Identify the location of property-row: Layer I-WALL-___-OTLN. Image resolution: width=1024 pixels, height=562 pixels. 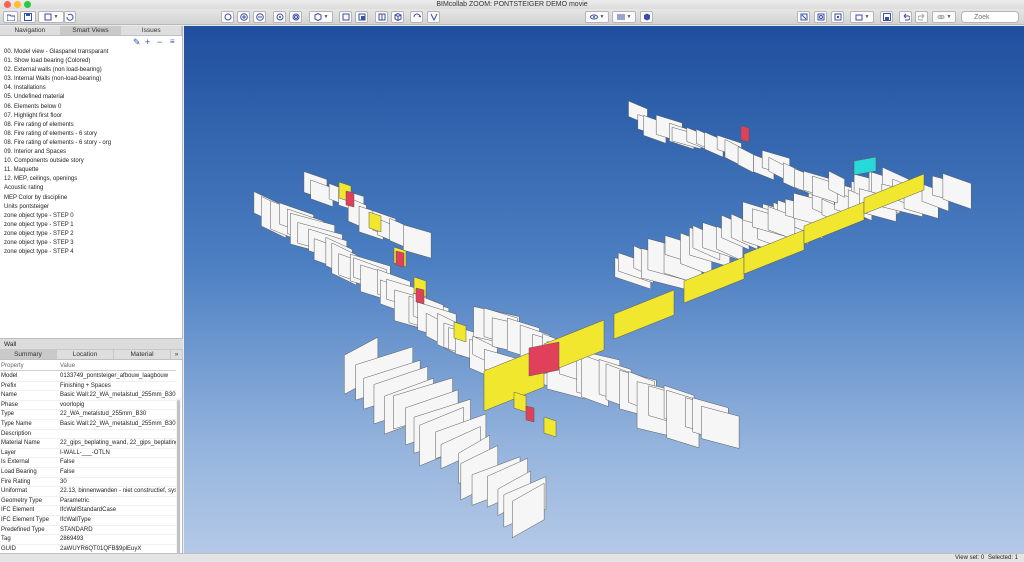
(88, 454).